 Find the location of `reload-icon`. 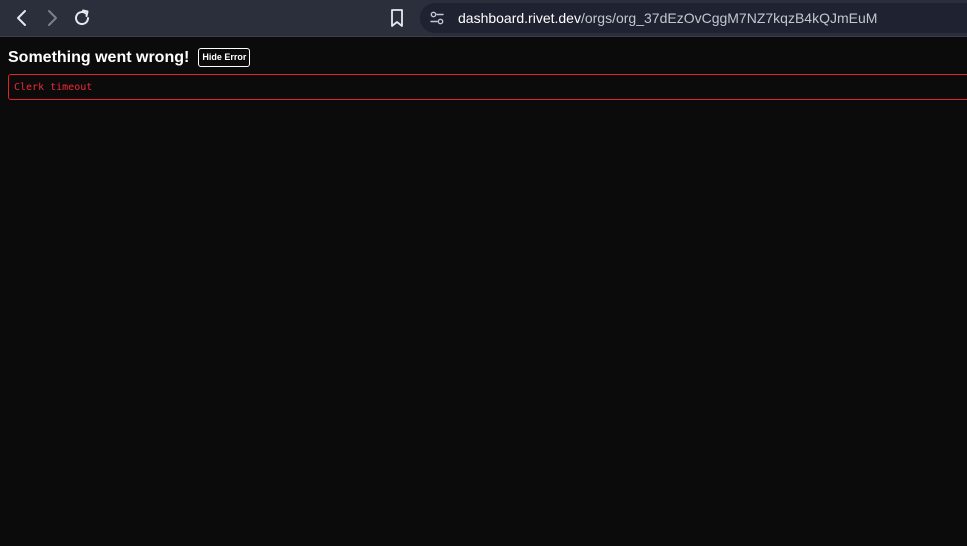

reload-icon is located at coordinates (82, 17).